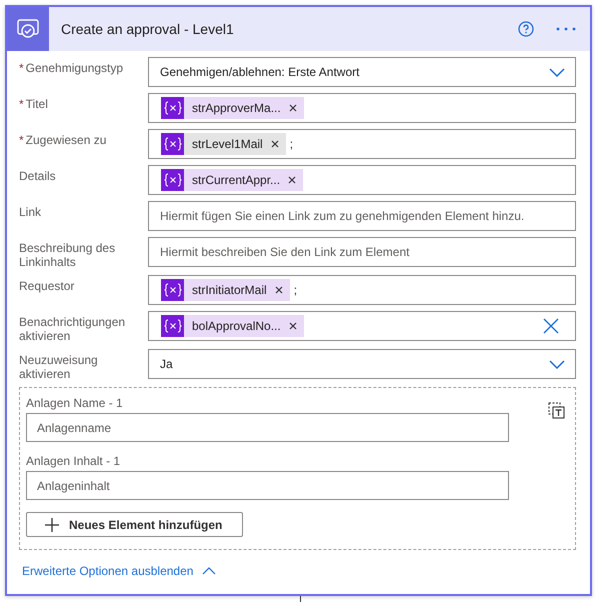 The height and width of the screenshot is (607, 604). I want to click on dropdown: Genehmigen/ablehnen: Erste Antwort, so click(362, 72).